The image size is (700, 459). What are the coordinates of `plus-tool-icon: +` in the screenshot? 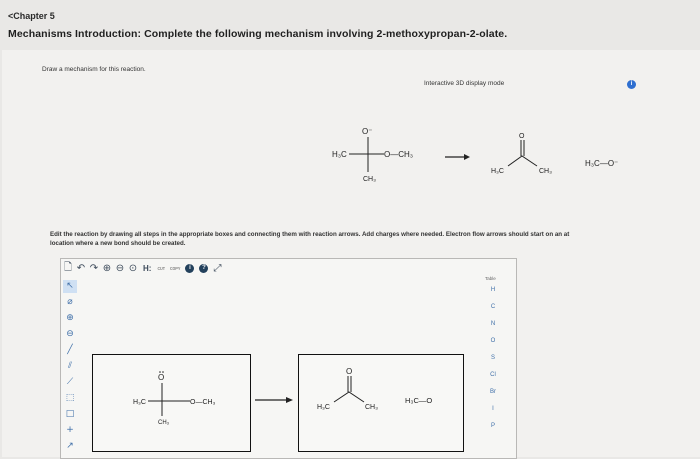 It's located at (70, 430).